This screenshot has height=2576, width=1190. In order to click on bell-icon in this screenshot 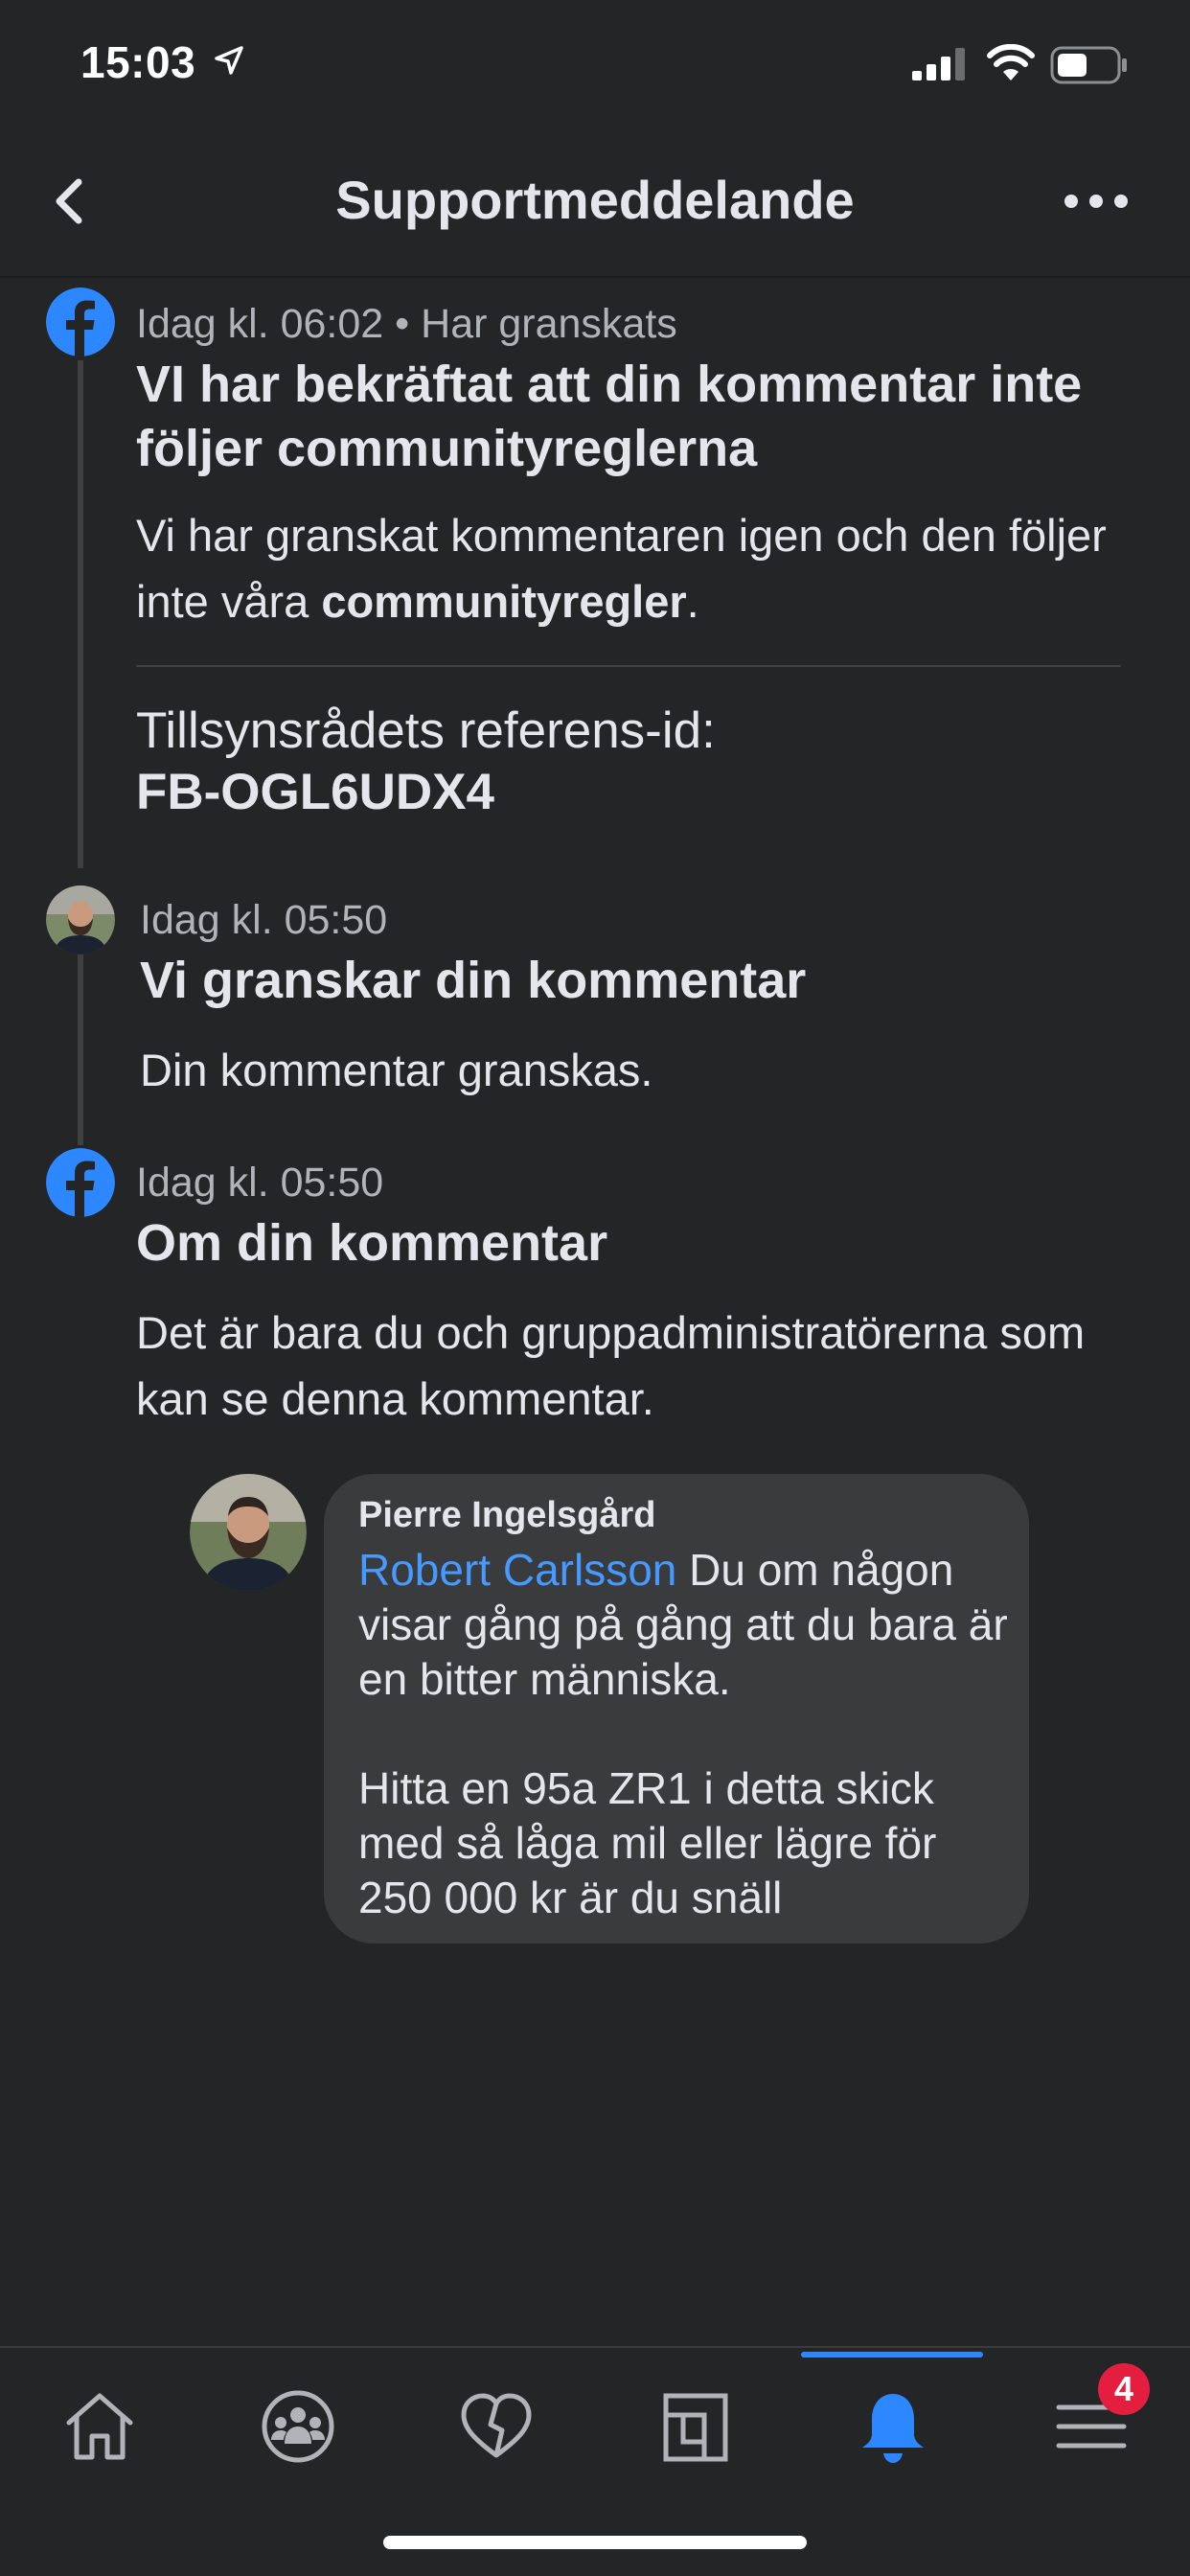, I will do `click(893, 2428)`.